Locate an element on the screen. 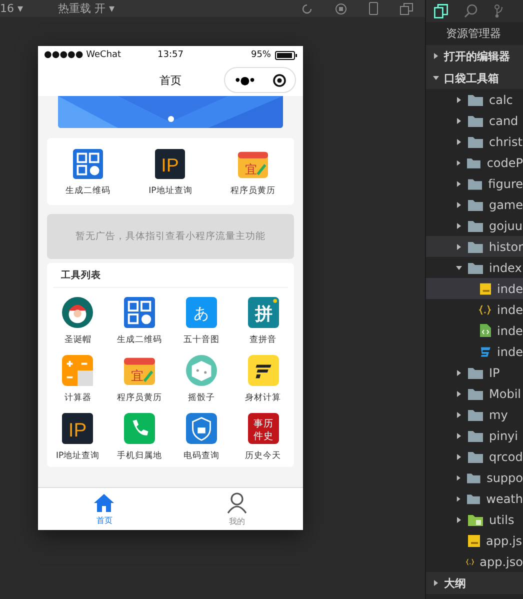  file-tree-item: utils is located at coordinates (474, 519).